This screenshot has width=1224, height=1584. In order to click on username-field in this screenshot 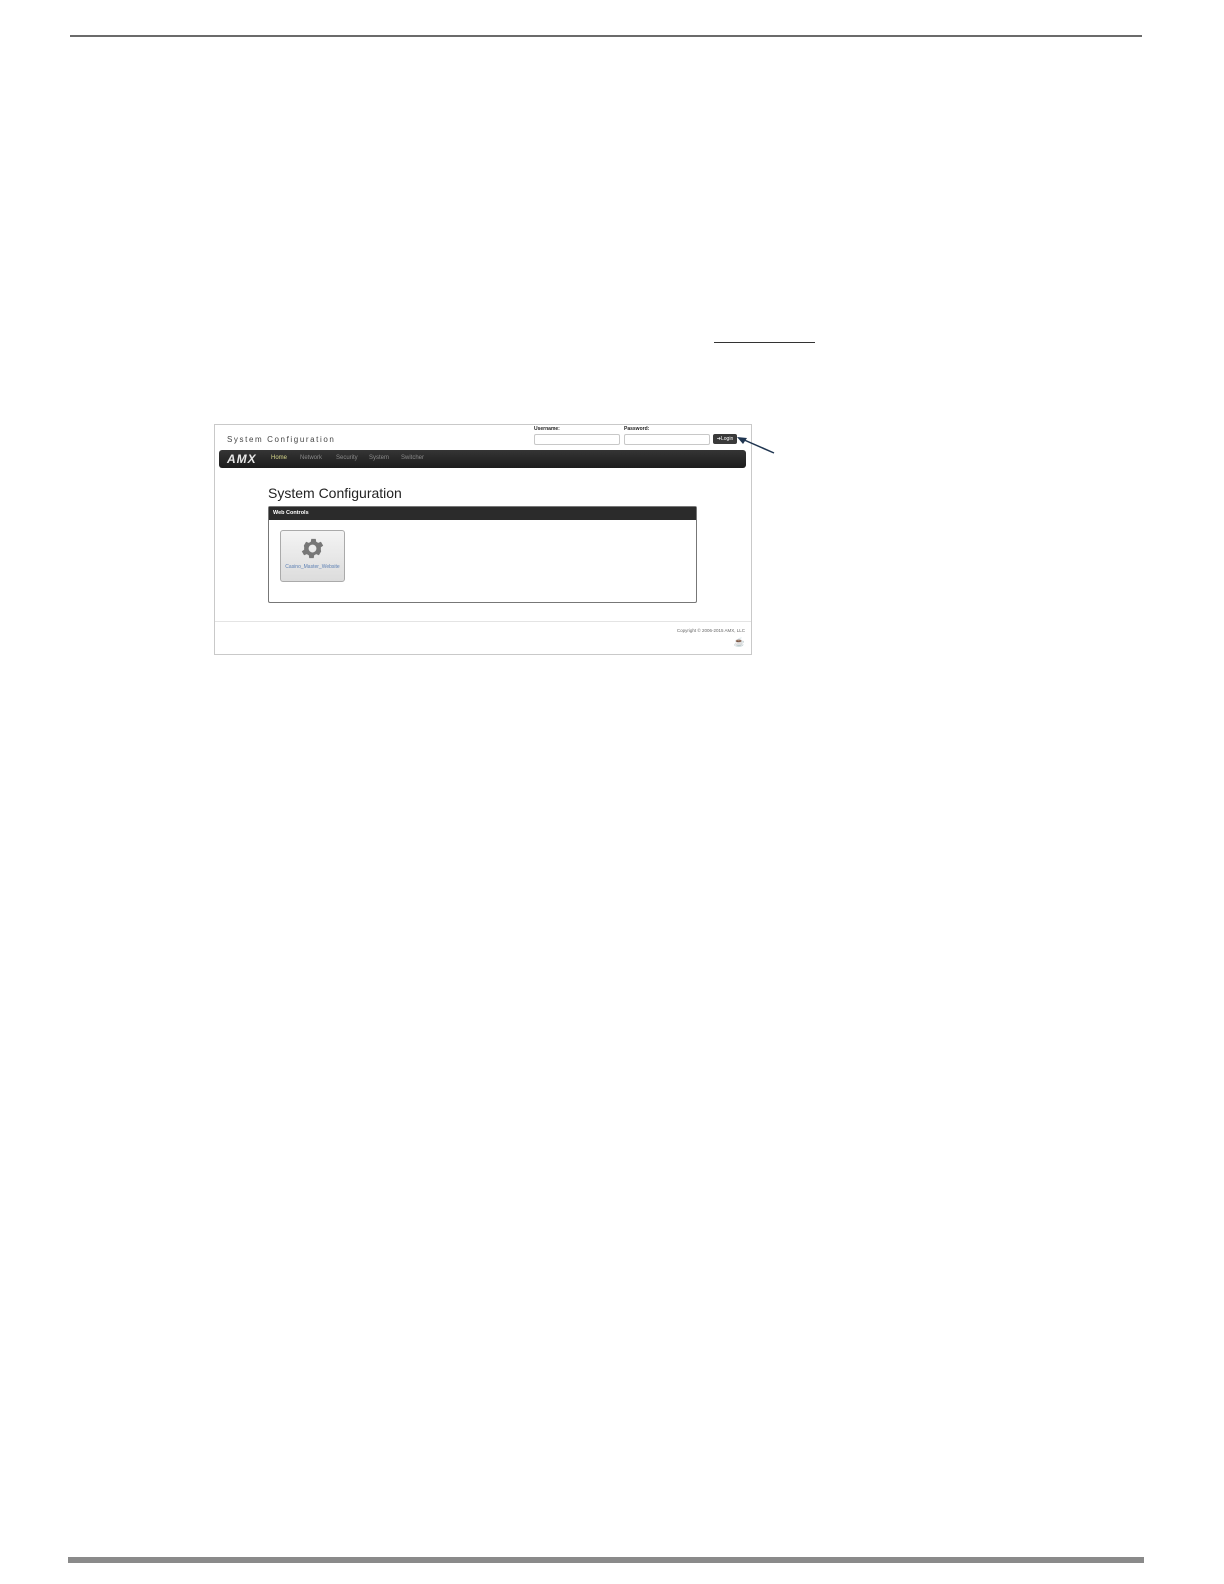, I will do `click(577, 439)`.